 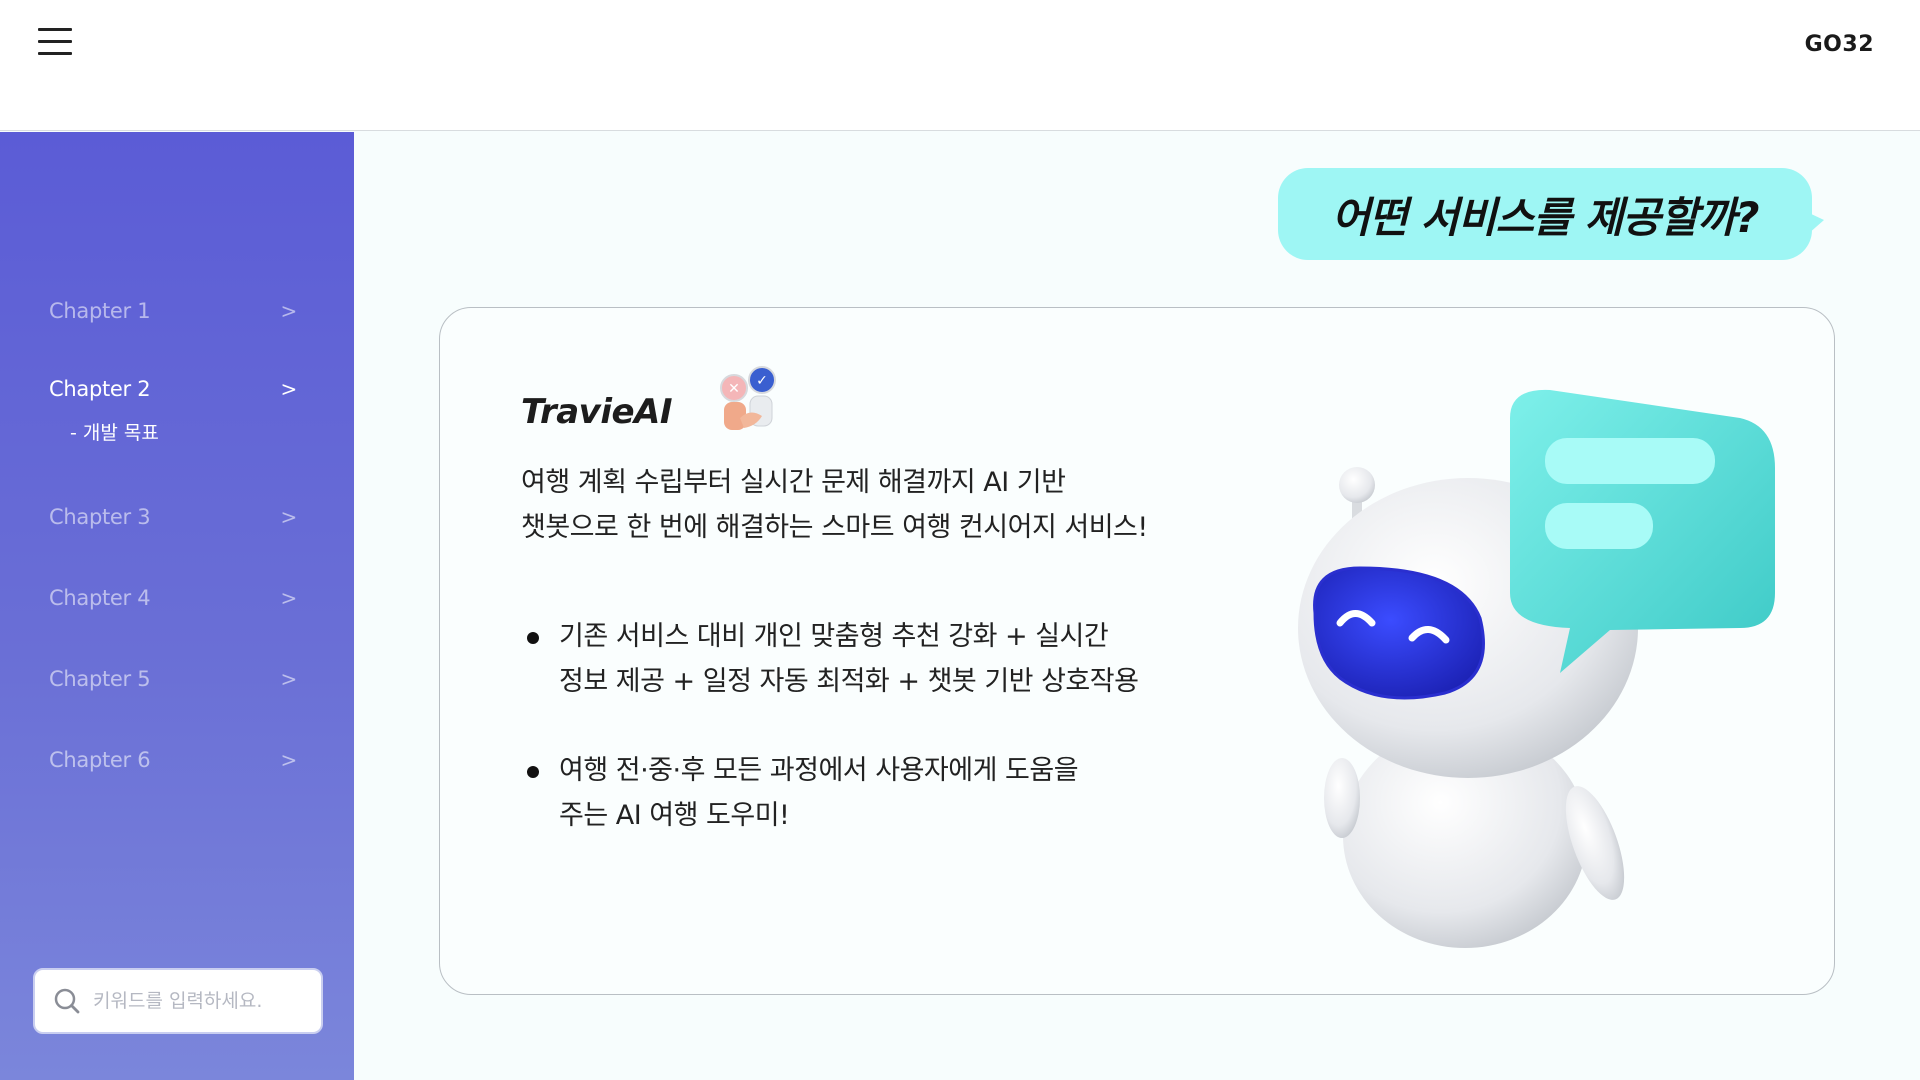 I want to click on description-line: 여행 계획 수립부터 실시간 문제 해결까지 AI 기반, so click(x=793, y=482).